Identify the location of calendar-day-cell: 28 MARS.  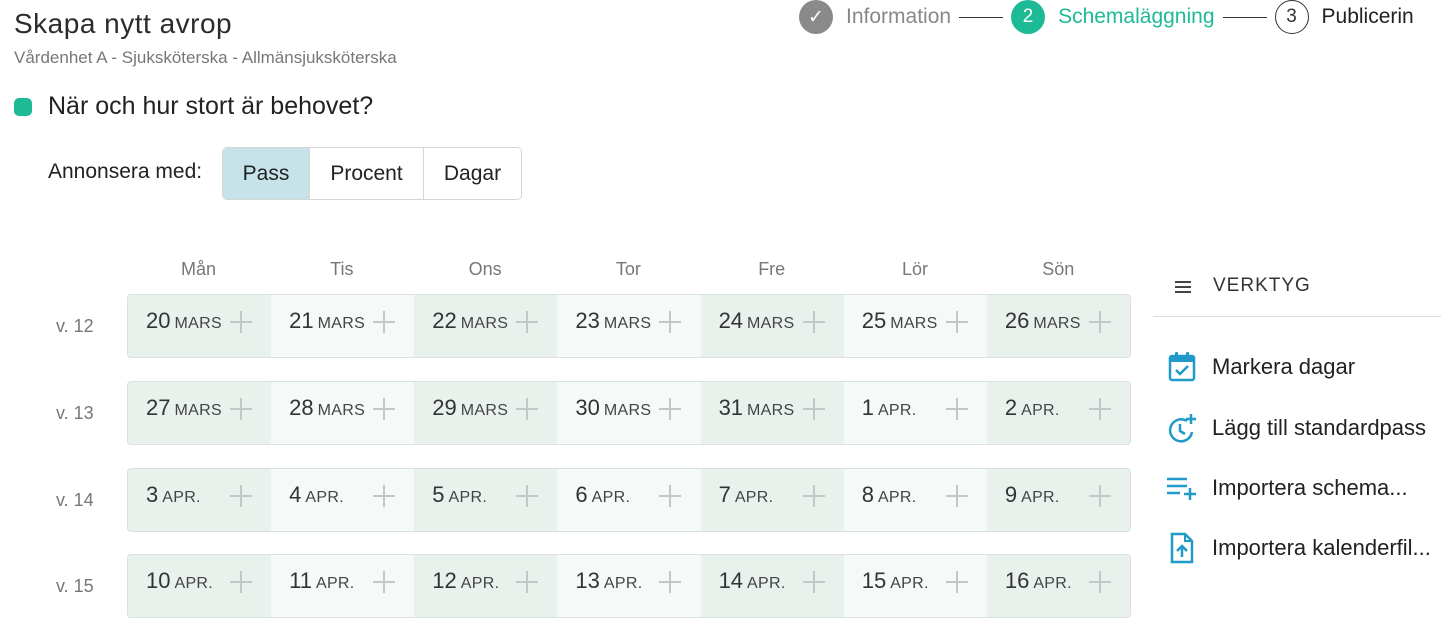
(343, 413).